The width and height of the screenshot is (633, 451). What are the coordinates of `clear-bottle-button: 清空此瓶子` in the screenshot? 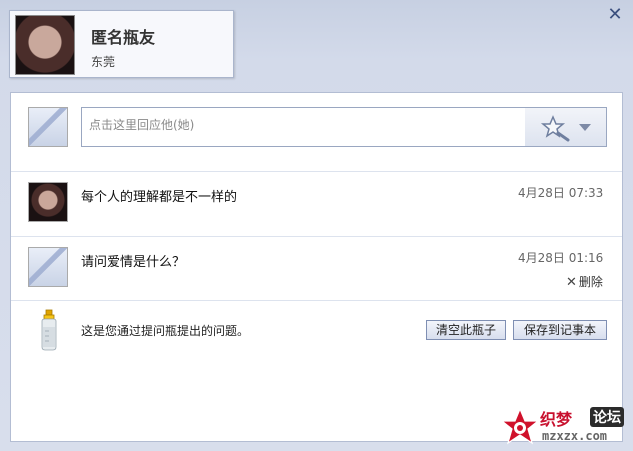 It's located at (466, 330).